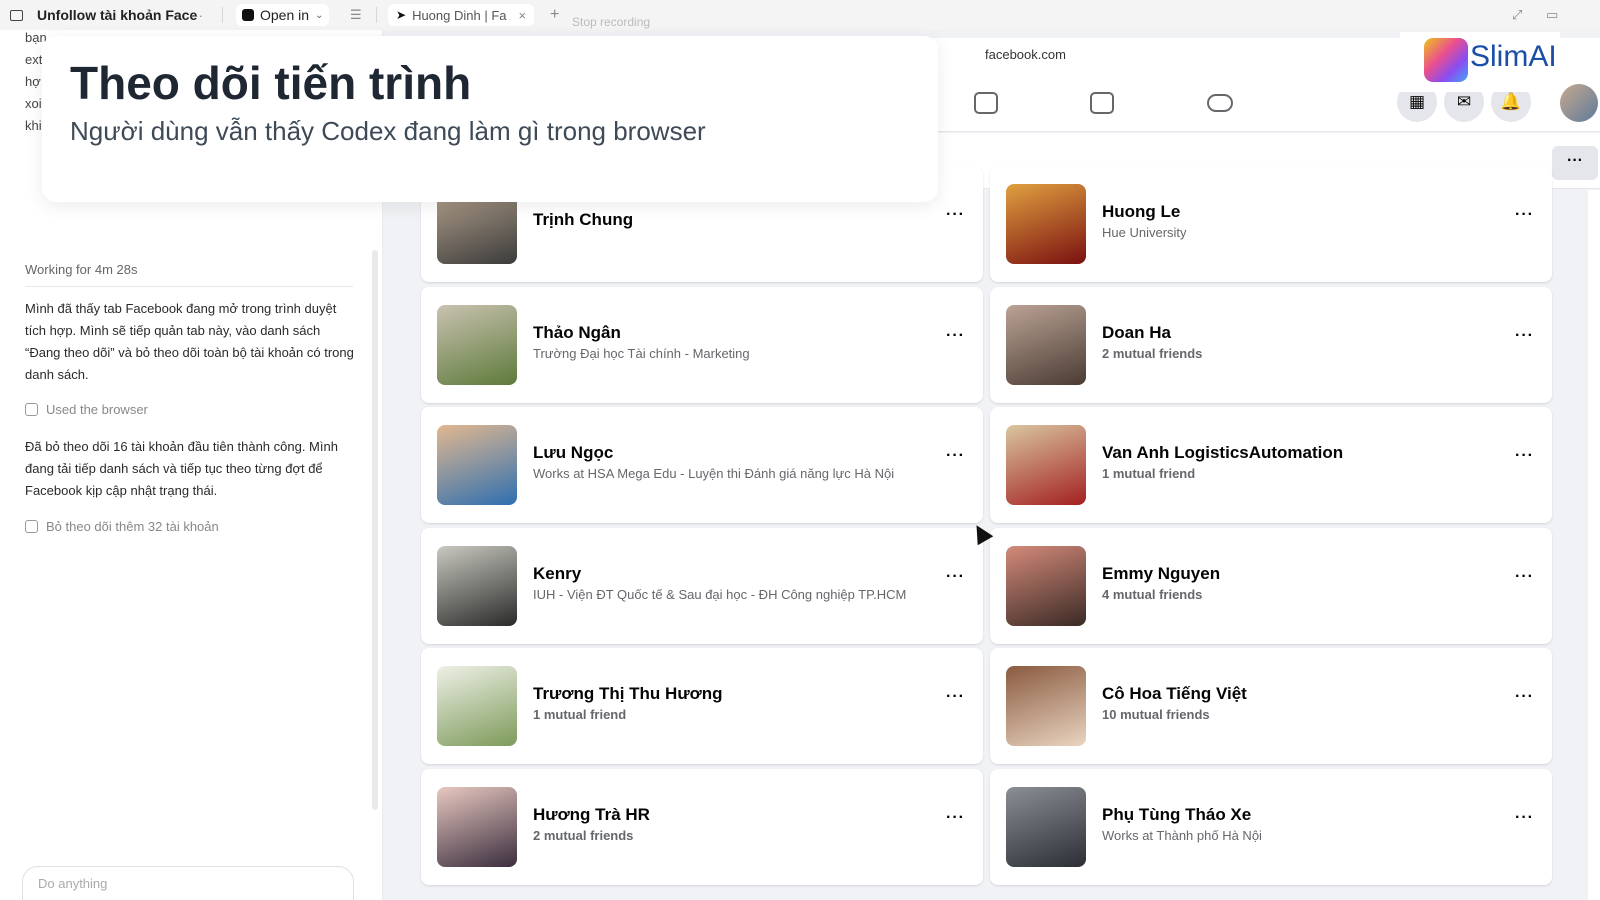 Image resolution: width=1600 pixels, height=900 pixels. What do you see at coordinates (1552, 15) in the screenshot?
I see `window-icon: ▭` at bounding box center [1552, 15].